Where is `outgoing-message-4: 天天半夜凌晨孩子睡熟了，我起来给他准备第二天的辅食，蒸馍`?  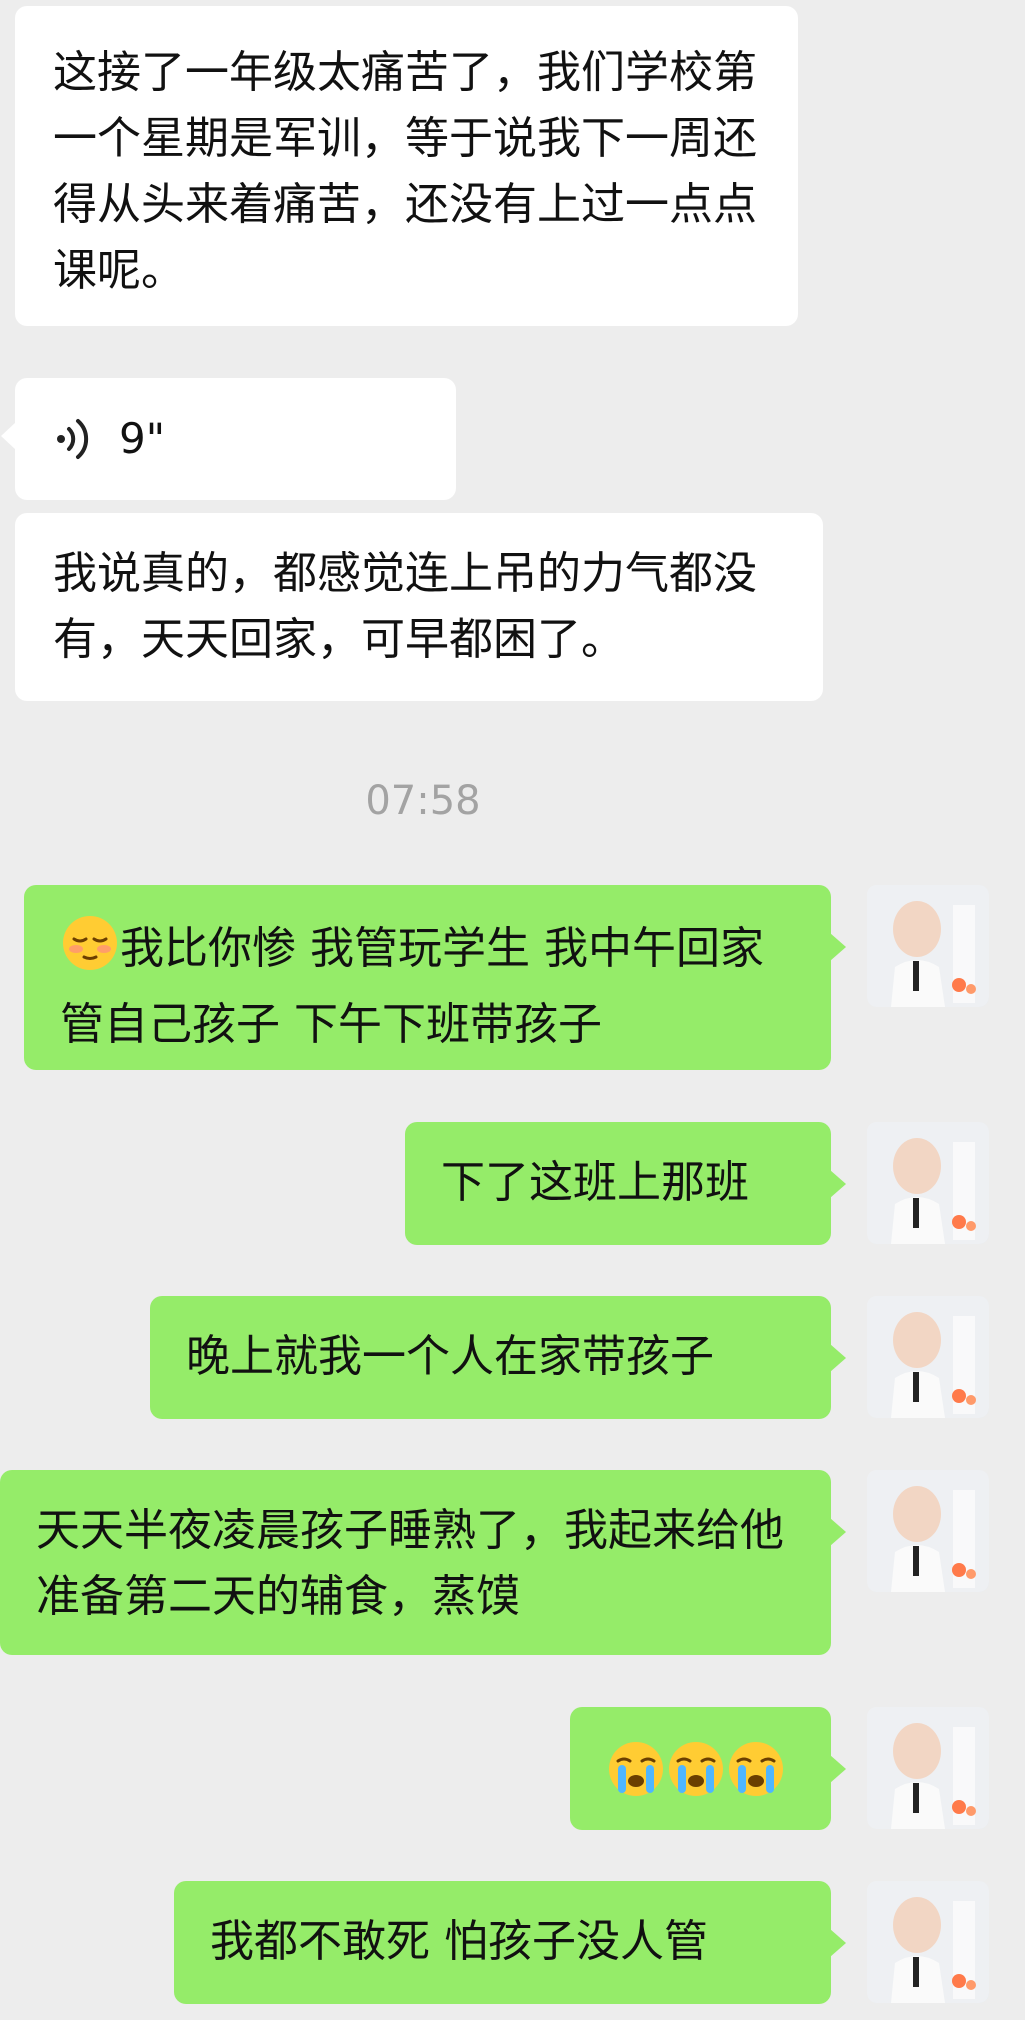 outgoing-message-4: 天天半夜凌晨孩子睡熟了，我起来给他准备第二天的辅食，蒸馍 is located at coordinates (423, 1562).